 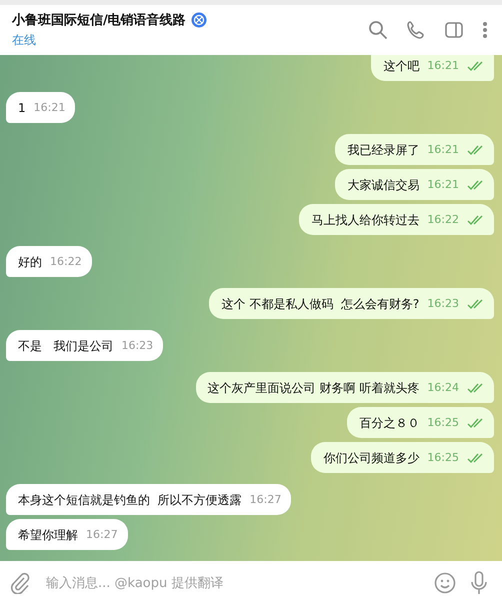 What do you see at coordinates (443, 388) in the screenshot?
I see `message-time: 16:24` at bounding box center [443, 388].